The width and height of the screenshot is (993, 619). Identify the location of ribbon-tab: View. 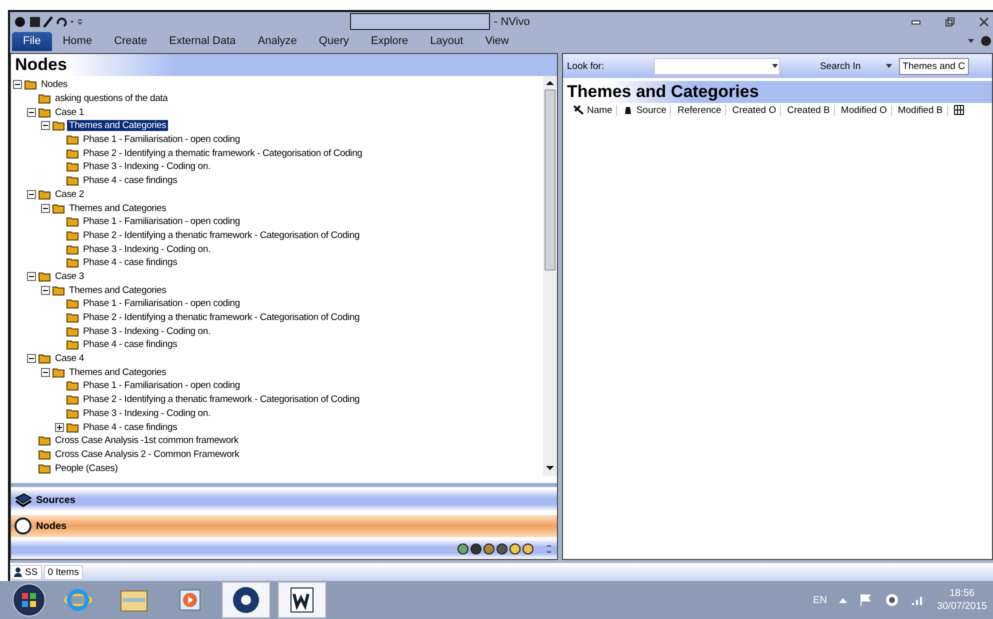
(497, 41).